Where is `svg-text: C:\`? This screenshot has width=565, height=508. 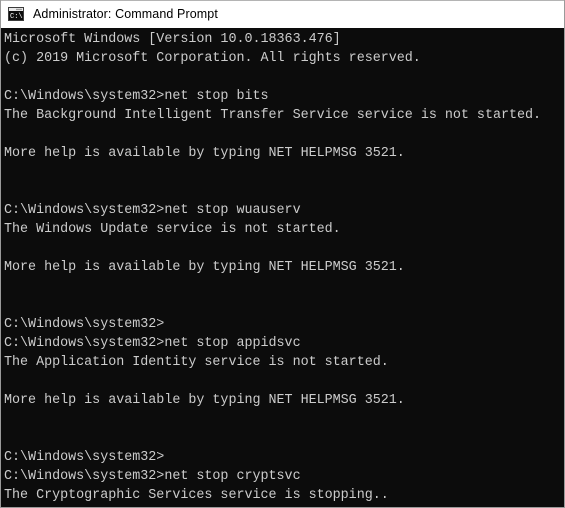 svg-text: C:\ is located at coordinates (16, 17).